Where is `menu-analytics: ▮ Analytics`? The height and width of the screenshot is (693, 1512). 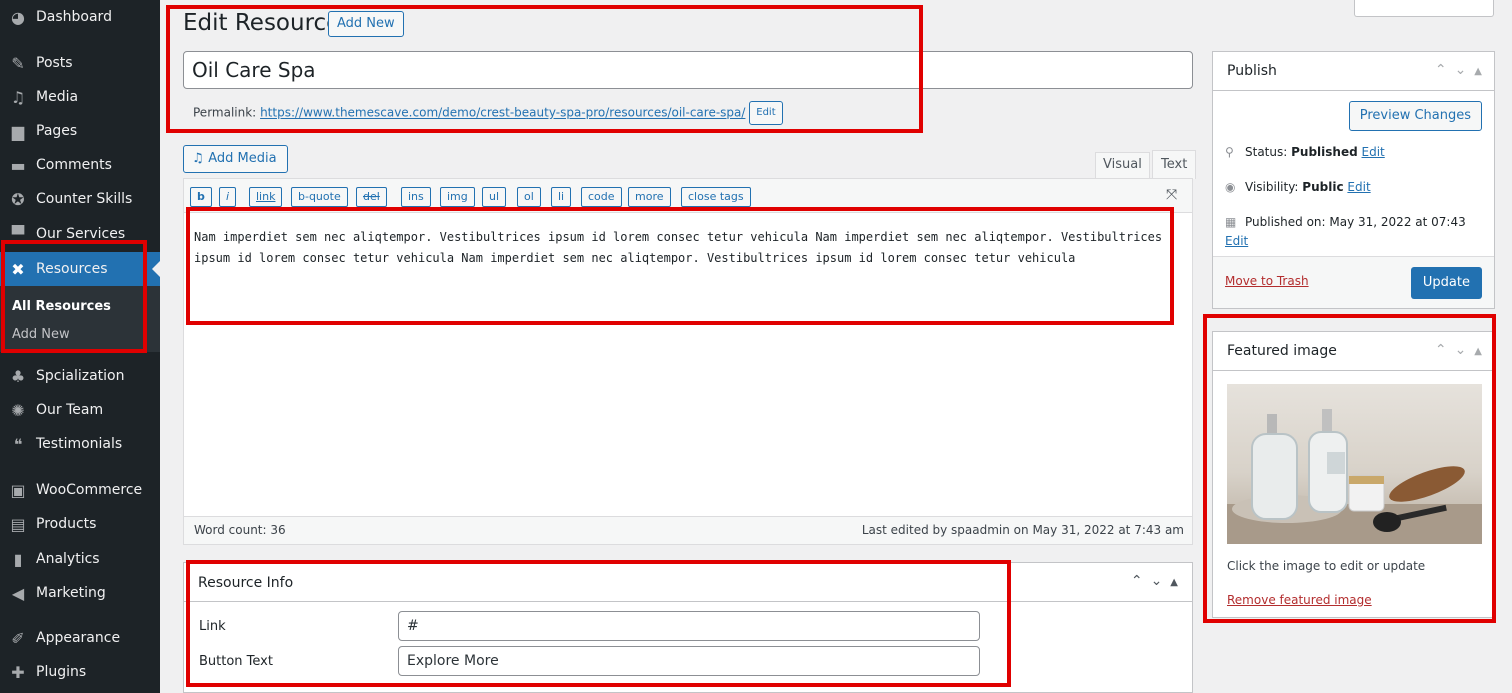
menu-analytics: ▮ Analytics is located at coordinates (80, 559).